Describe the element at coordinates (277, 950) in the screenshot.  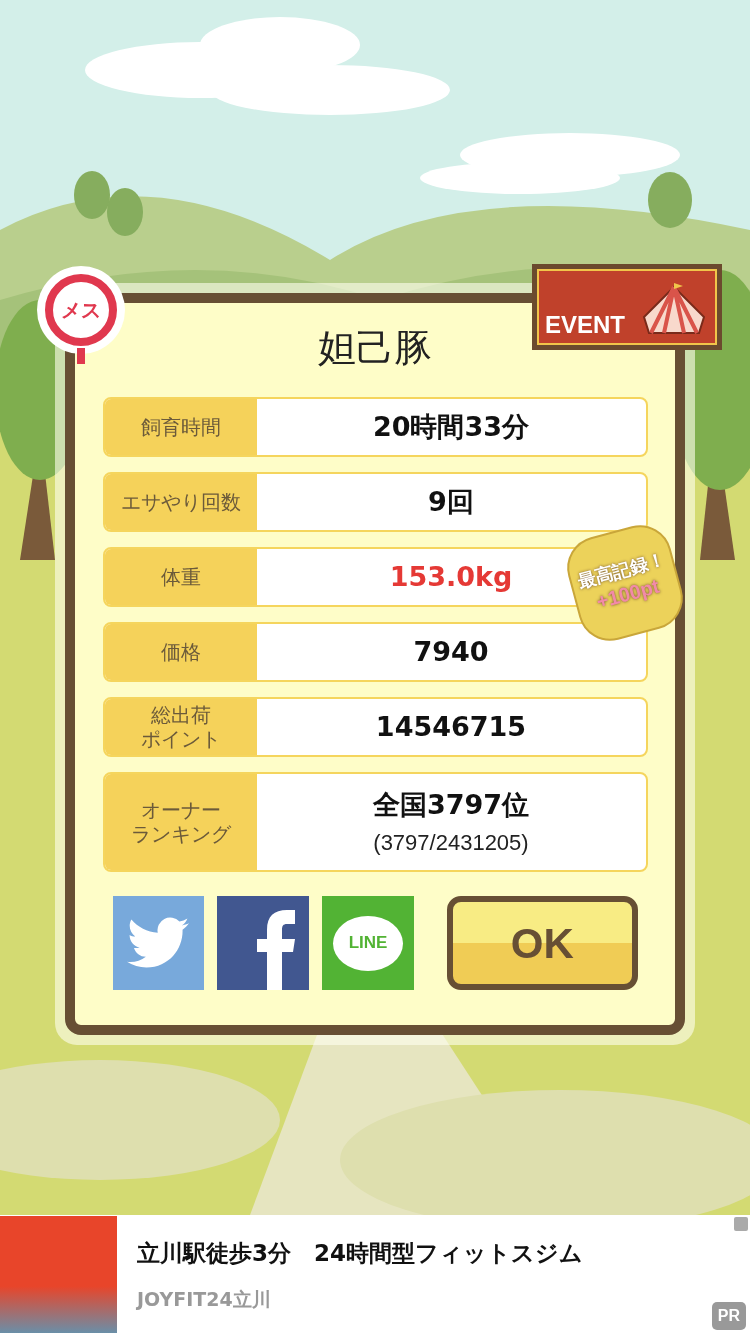
I see `letter-f-icon` at that location.